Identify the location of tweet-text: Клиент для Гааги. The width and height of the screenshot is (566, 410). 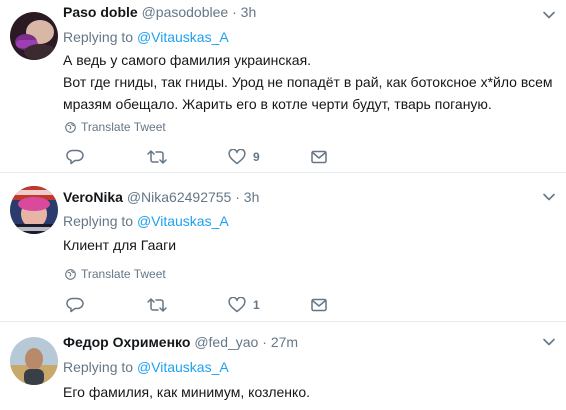
(310, 245).